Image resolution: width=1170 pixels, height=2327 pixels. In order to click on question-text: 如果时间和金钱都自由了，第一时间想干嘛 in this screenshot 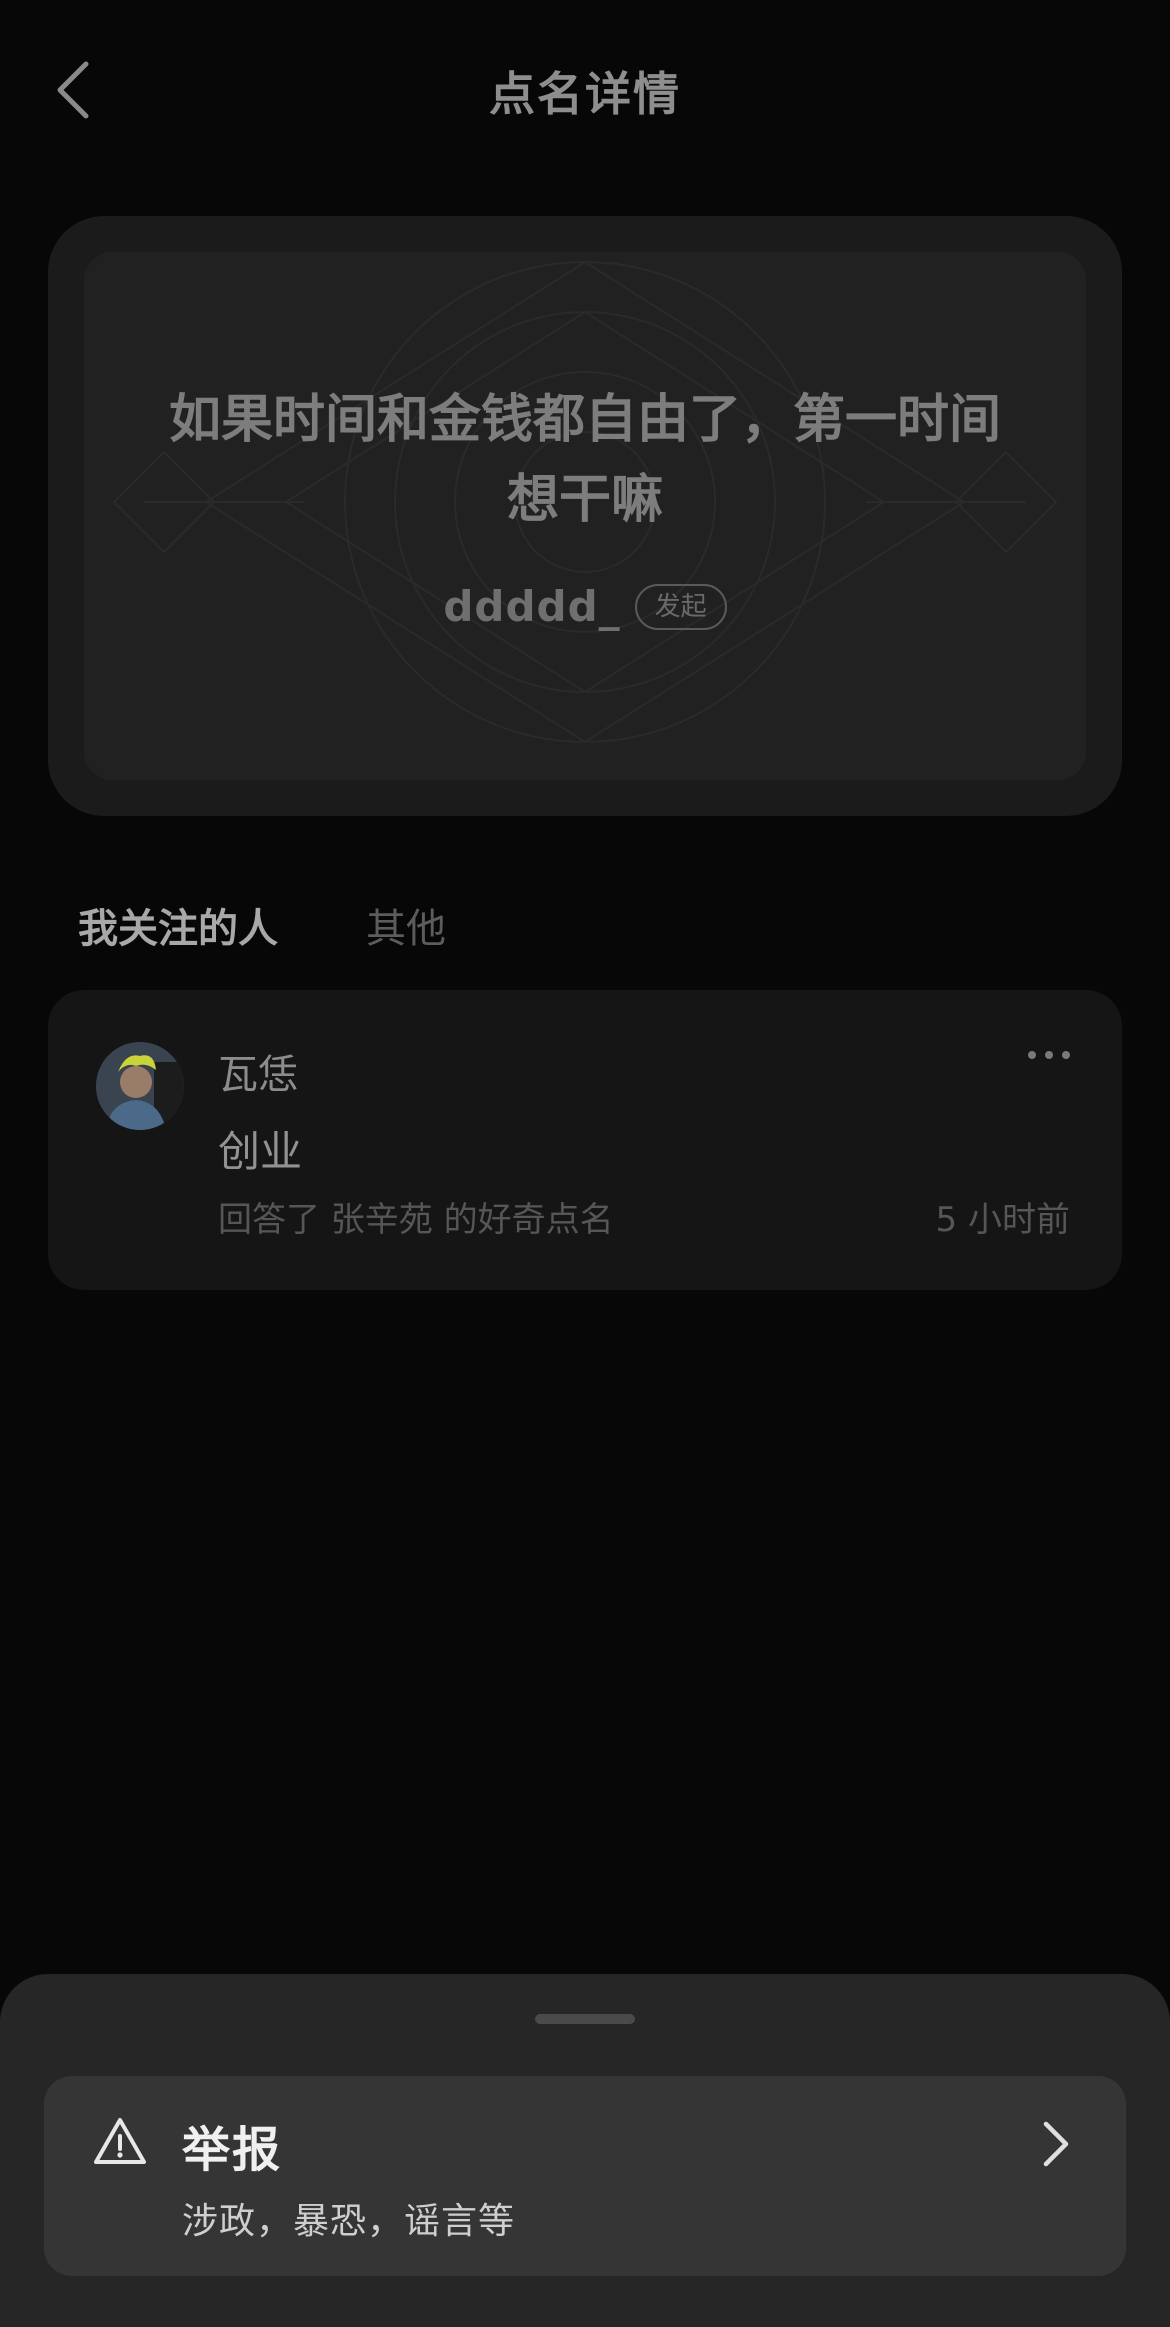, I will do `click(584, 460)`.